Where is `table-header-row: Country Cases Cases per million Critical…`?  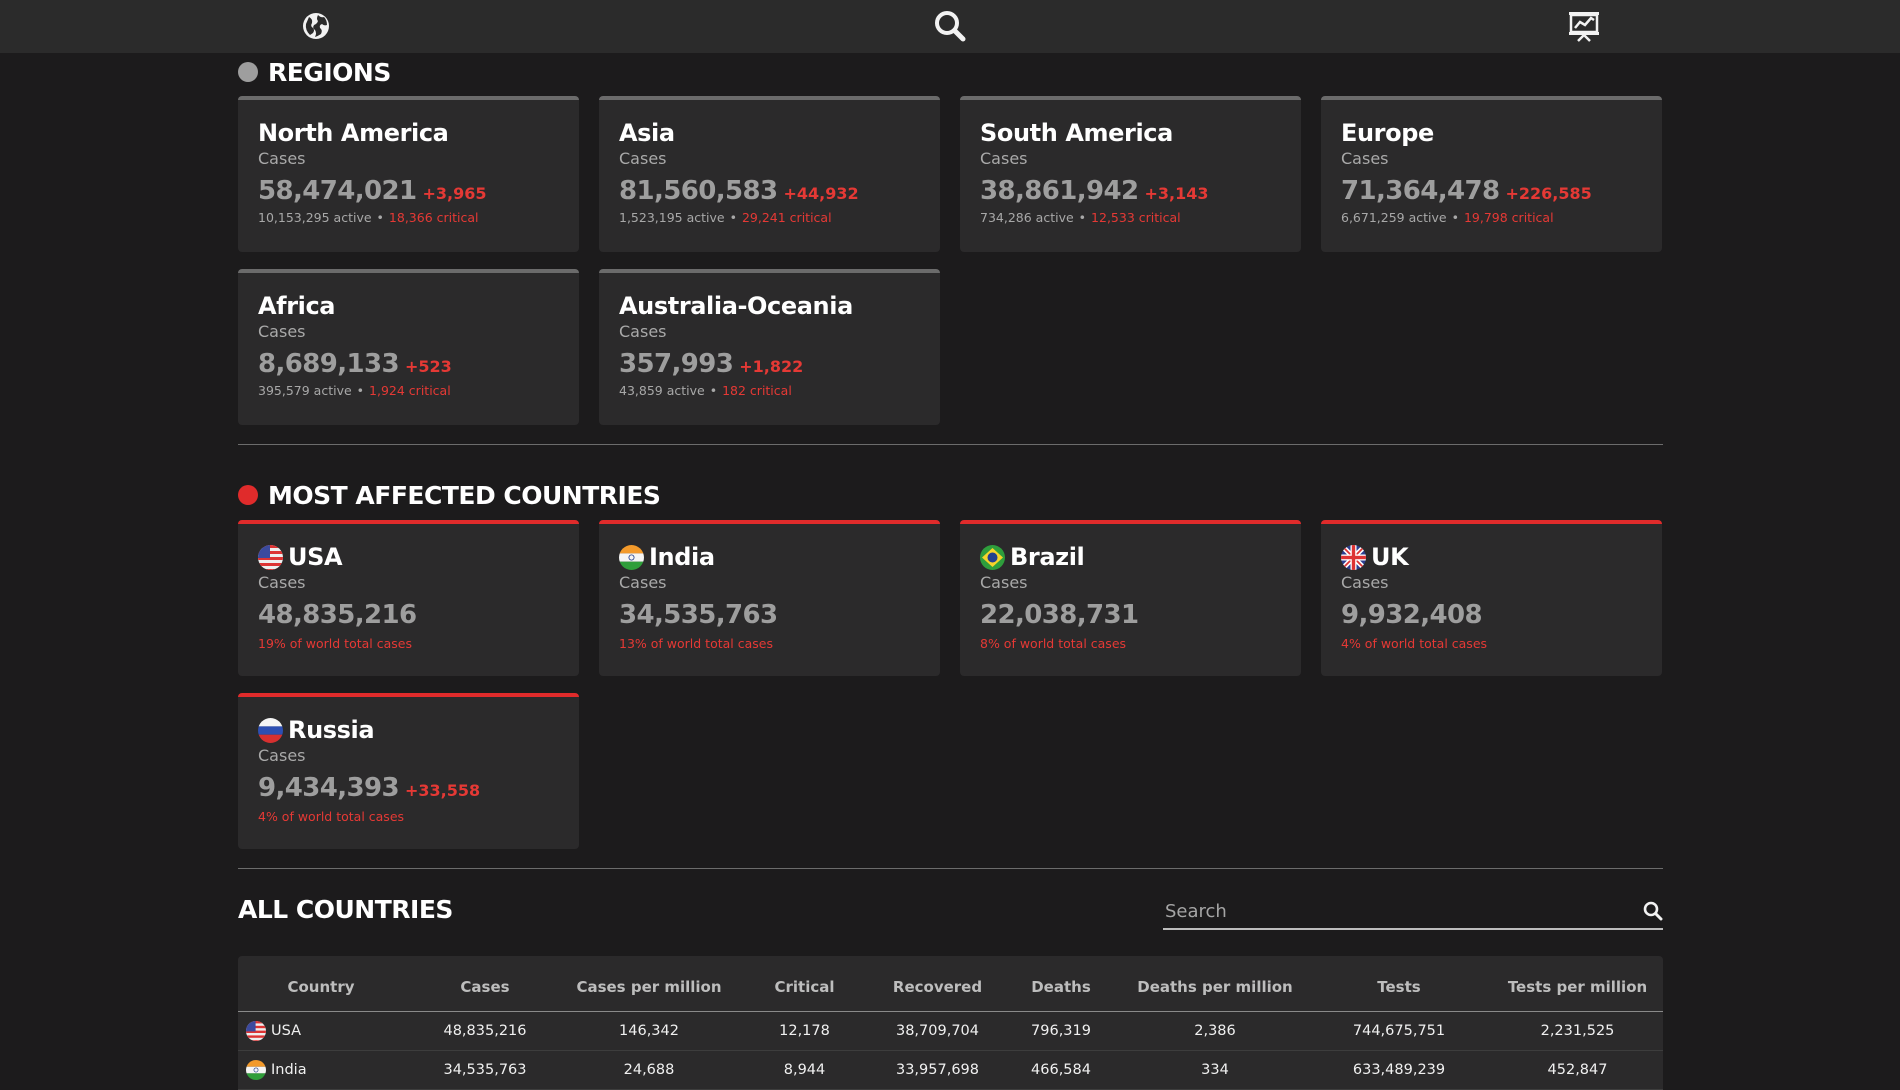
table-header-row: Country Cases Cases per million Critical… is located at coordinates (950, 984).